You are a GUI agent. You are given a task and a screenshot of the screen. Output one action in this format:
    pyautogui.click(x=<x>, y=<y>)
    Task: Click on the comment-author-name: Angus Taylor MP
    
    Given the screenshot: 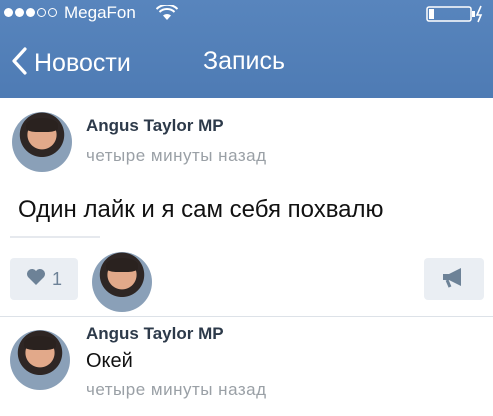 What is the action you would take?
    pyautogui.click(x=155, y=334)
    